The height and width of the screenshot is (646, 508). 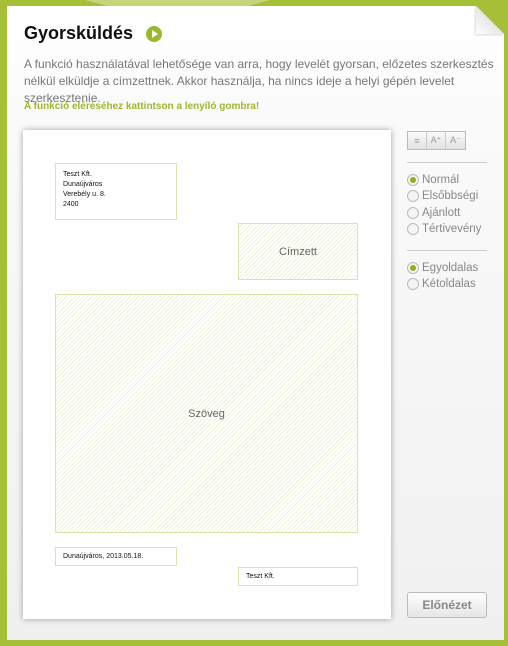 What do you see at coordinates (79, 33) in the screenshot?
I see `page-title: Gyorsküldés` at bounding box center [79, 33].